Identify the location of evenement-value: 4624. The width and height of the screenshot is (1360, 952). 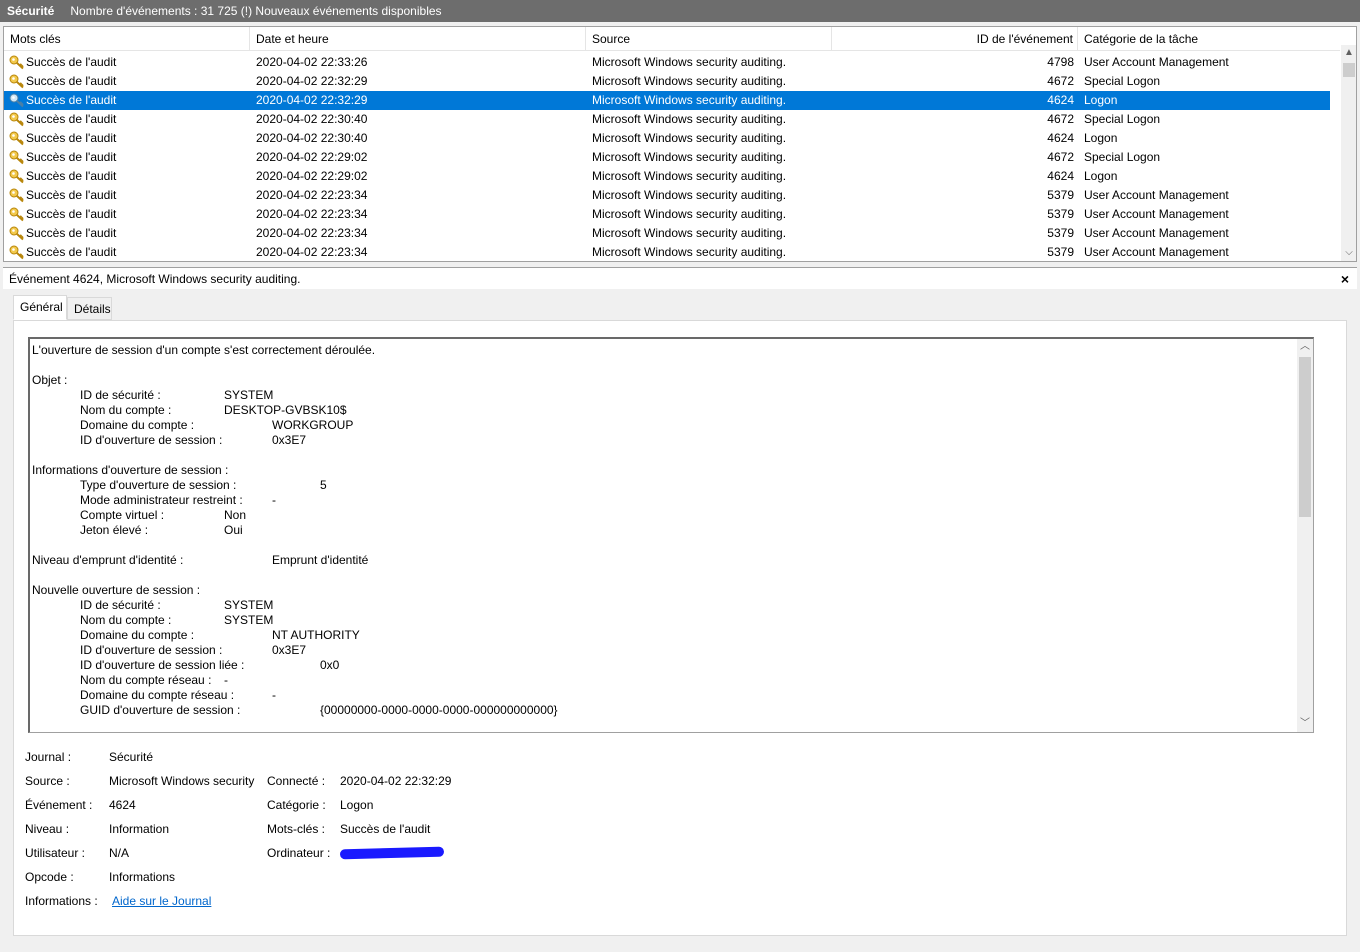
(122, 805).